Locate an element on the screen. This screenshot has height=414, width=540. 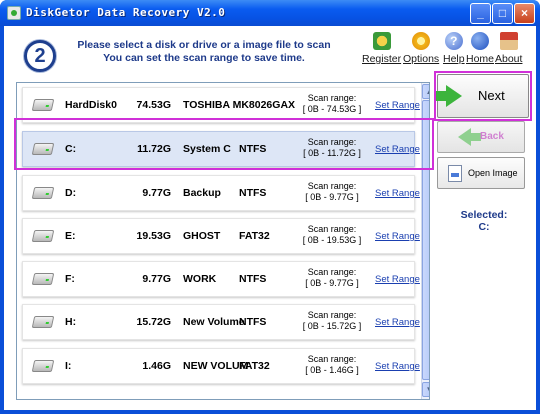
back-button: Back is located at coordinates (481, 137).